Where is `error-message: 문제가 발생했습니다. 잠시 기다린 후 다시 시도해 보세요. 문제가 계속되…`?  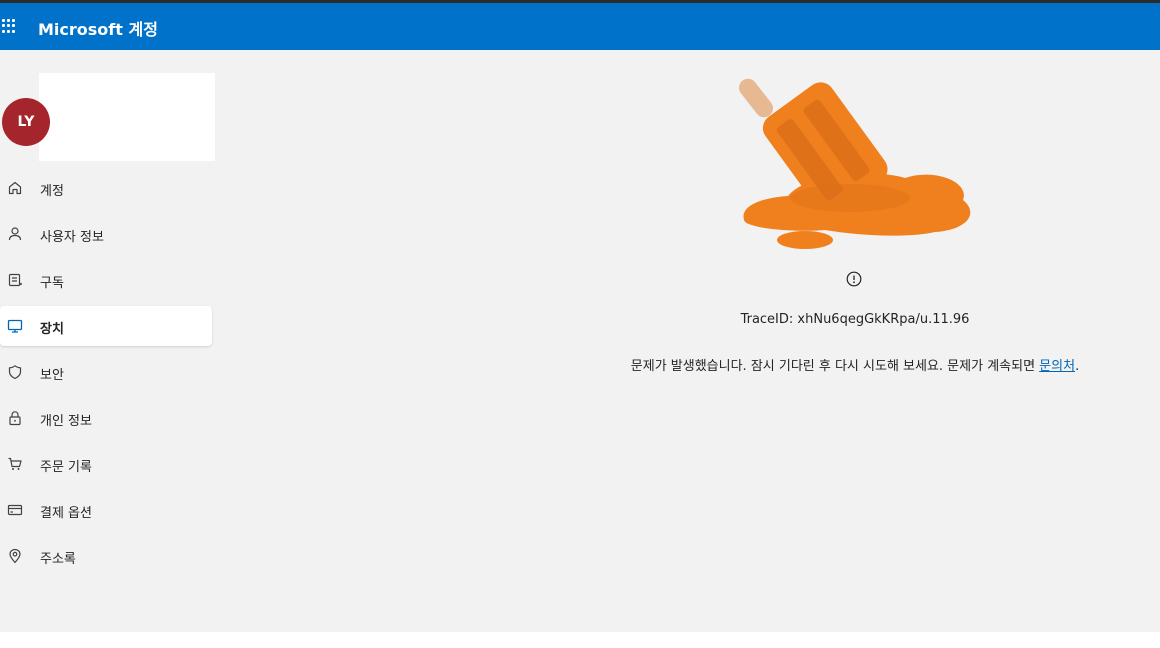
error-message: 문제가 발생했습니다. 잠시 기다린 후 다시 시도해 보세요. 문제가 계속되… is located at coordinates (855, 364).